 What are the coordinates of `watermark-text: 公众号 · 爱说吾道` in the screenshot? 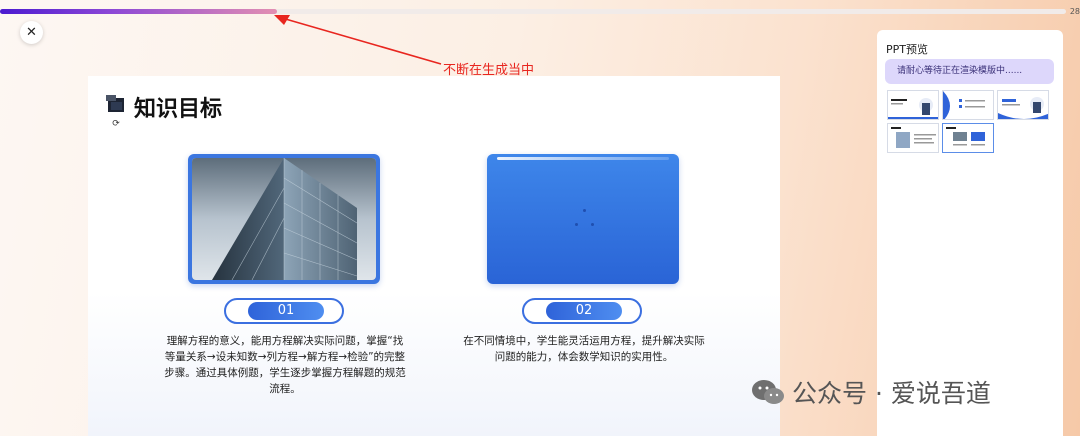 It's located at (891, 393).